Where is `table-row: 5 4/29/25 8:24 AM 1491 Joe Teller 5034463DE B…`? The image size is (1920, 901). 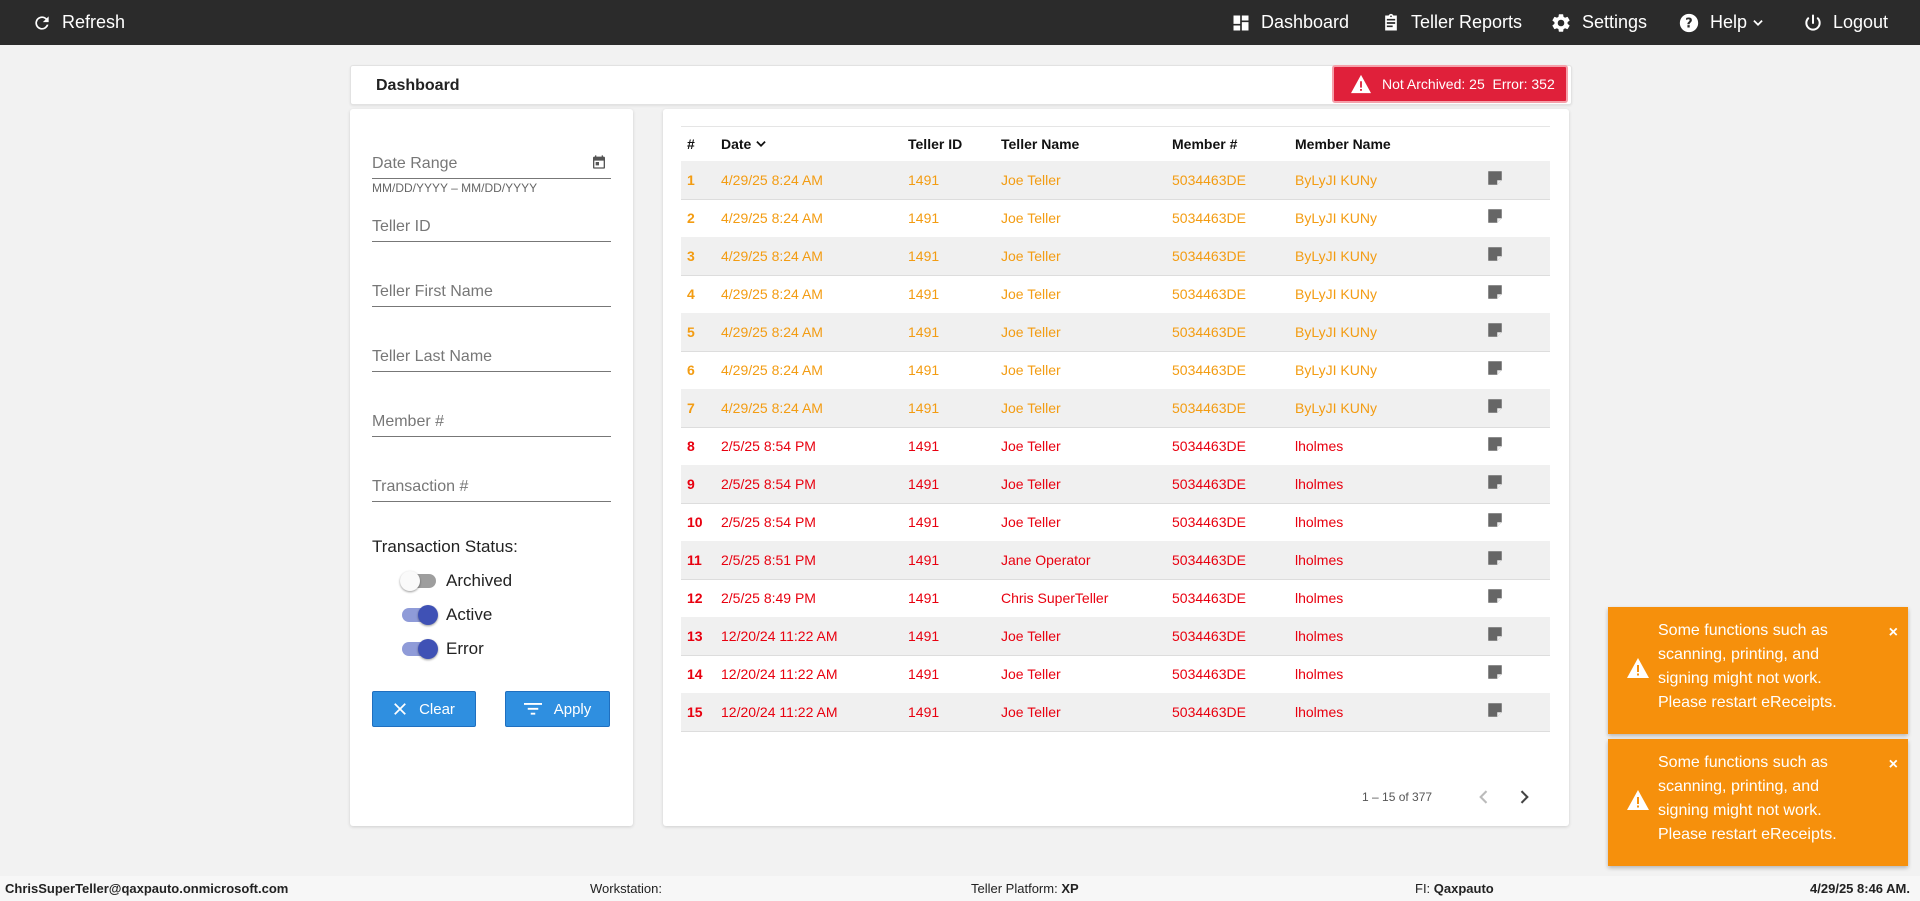 table-row: 5 4/29/25 8:24 AM 1491 Joe Teller 5034463DE B… is located at coordinates (1115, 332).